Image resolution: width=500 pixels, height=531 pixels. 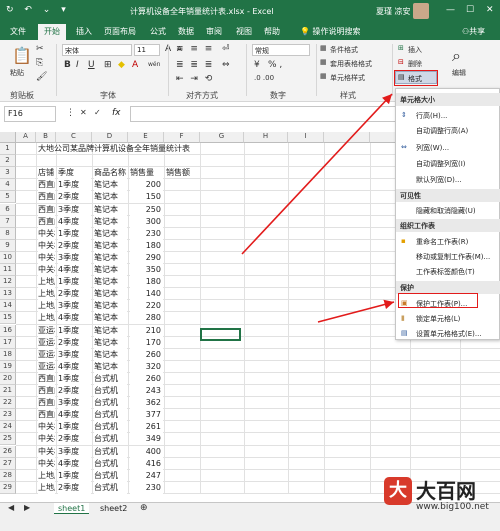 I want to click on annotation-arrows, so click(x=318, y=208).